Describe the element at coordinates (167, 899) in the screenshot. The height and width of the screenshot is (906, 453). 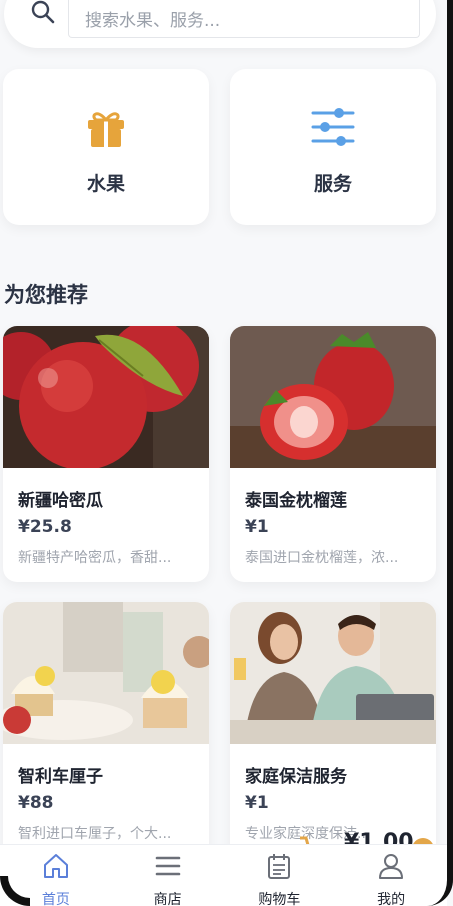
I see `nav-label: 商店` at that location.